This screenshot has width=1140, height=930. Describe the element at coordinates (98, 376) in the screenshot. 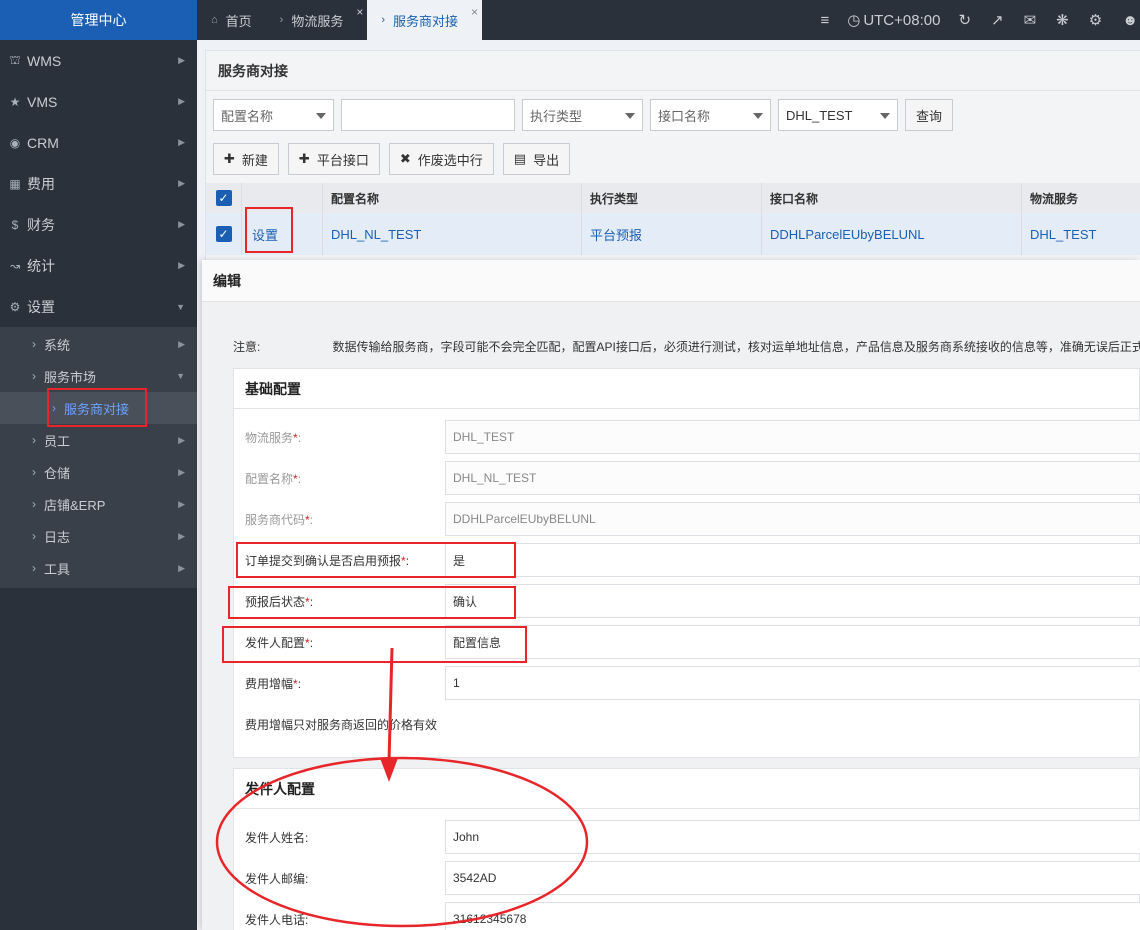

I see `subnav-item-service-market: › 服务市场 ▼` at that location.